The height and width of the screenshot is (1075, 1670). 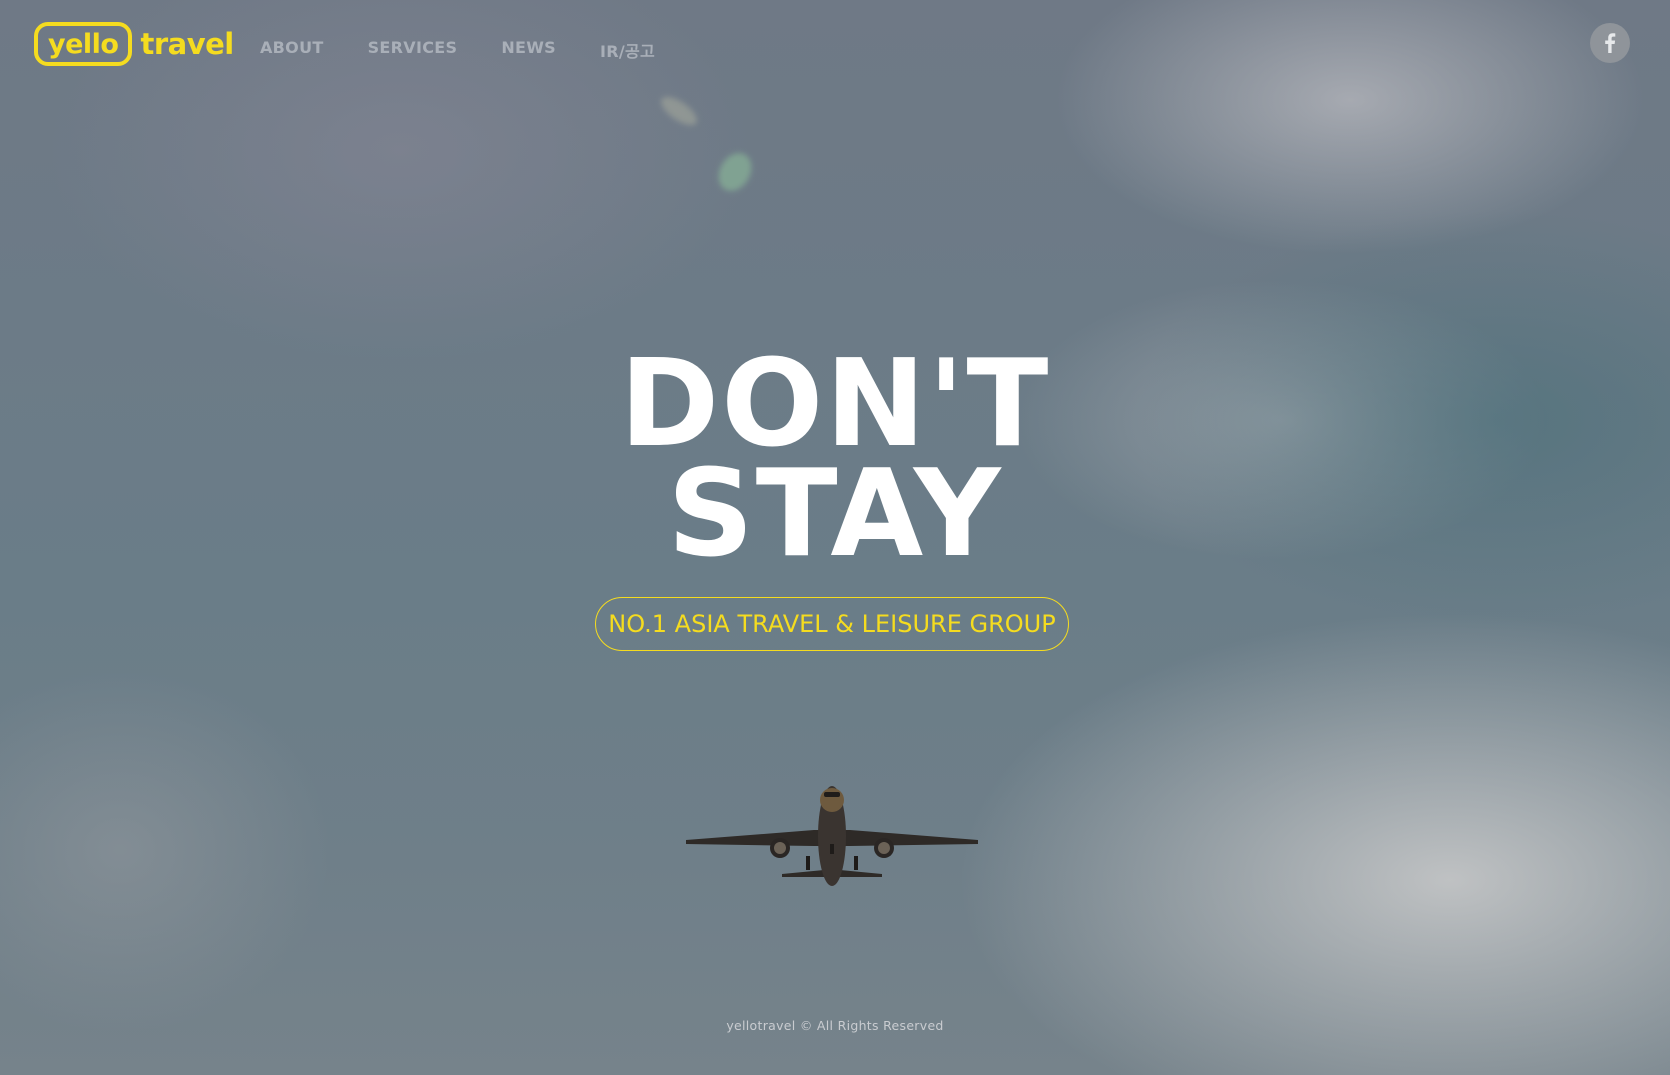 What do you see at coordinates (835, 50) in the screenshot?
I see `site-header: yello travel ABOUT SERVICES NEWS IR/공고` at bounding box center [835, 50].